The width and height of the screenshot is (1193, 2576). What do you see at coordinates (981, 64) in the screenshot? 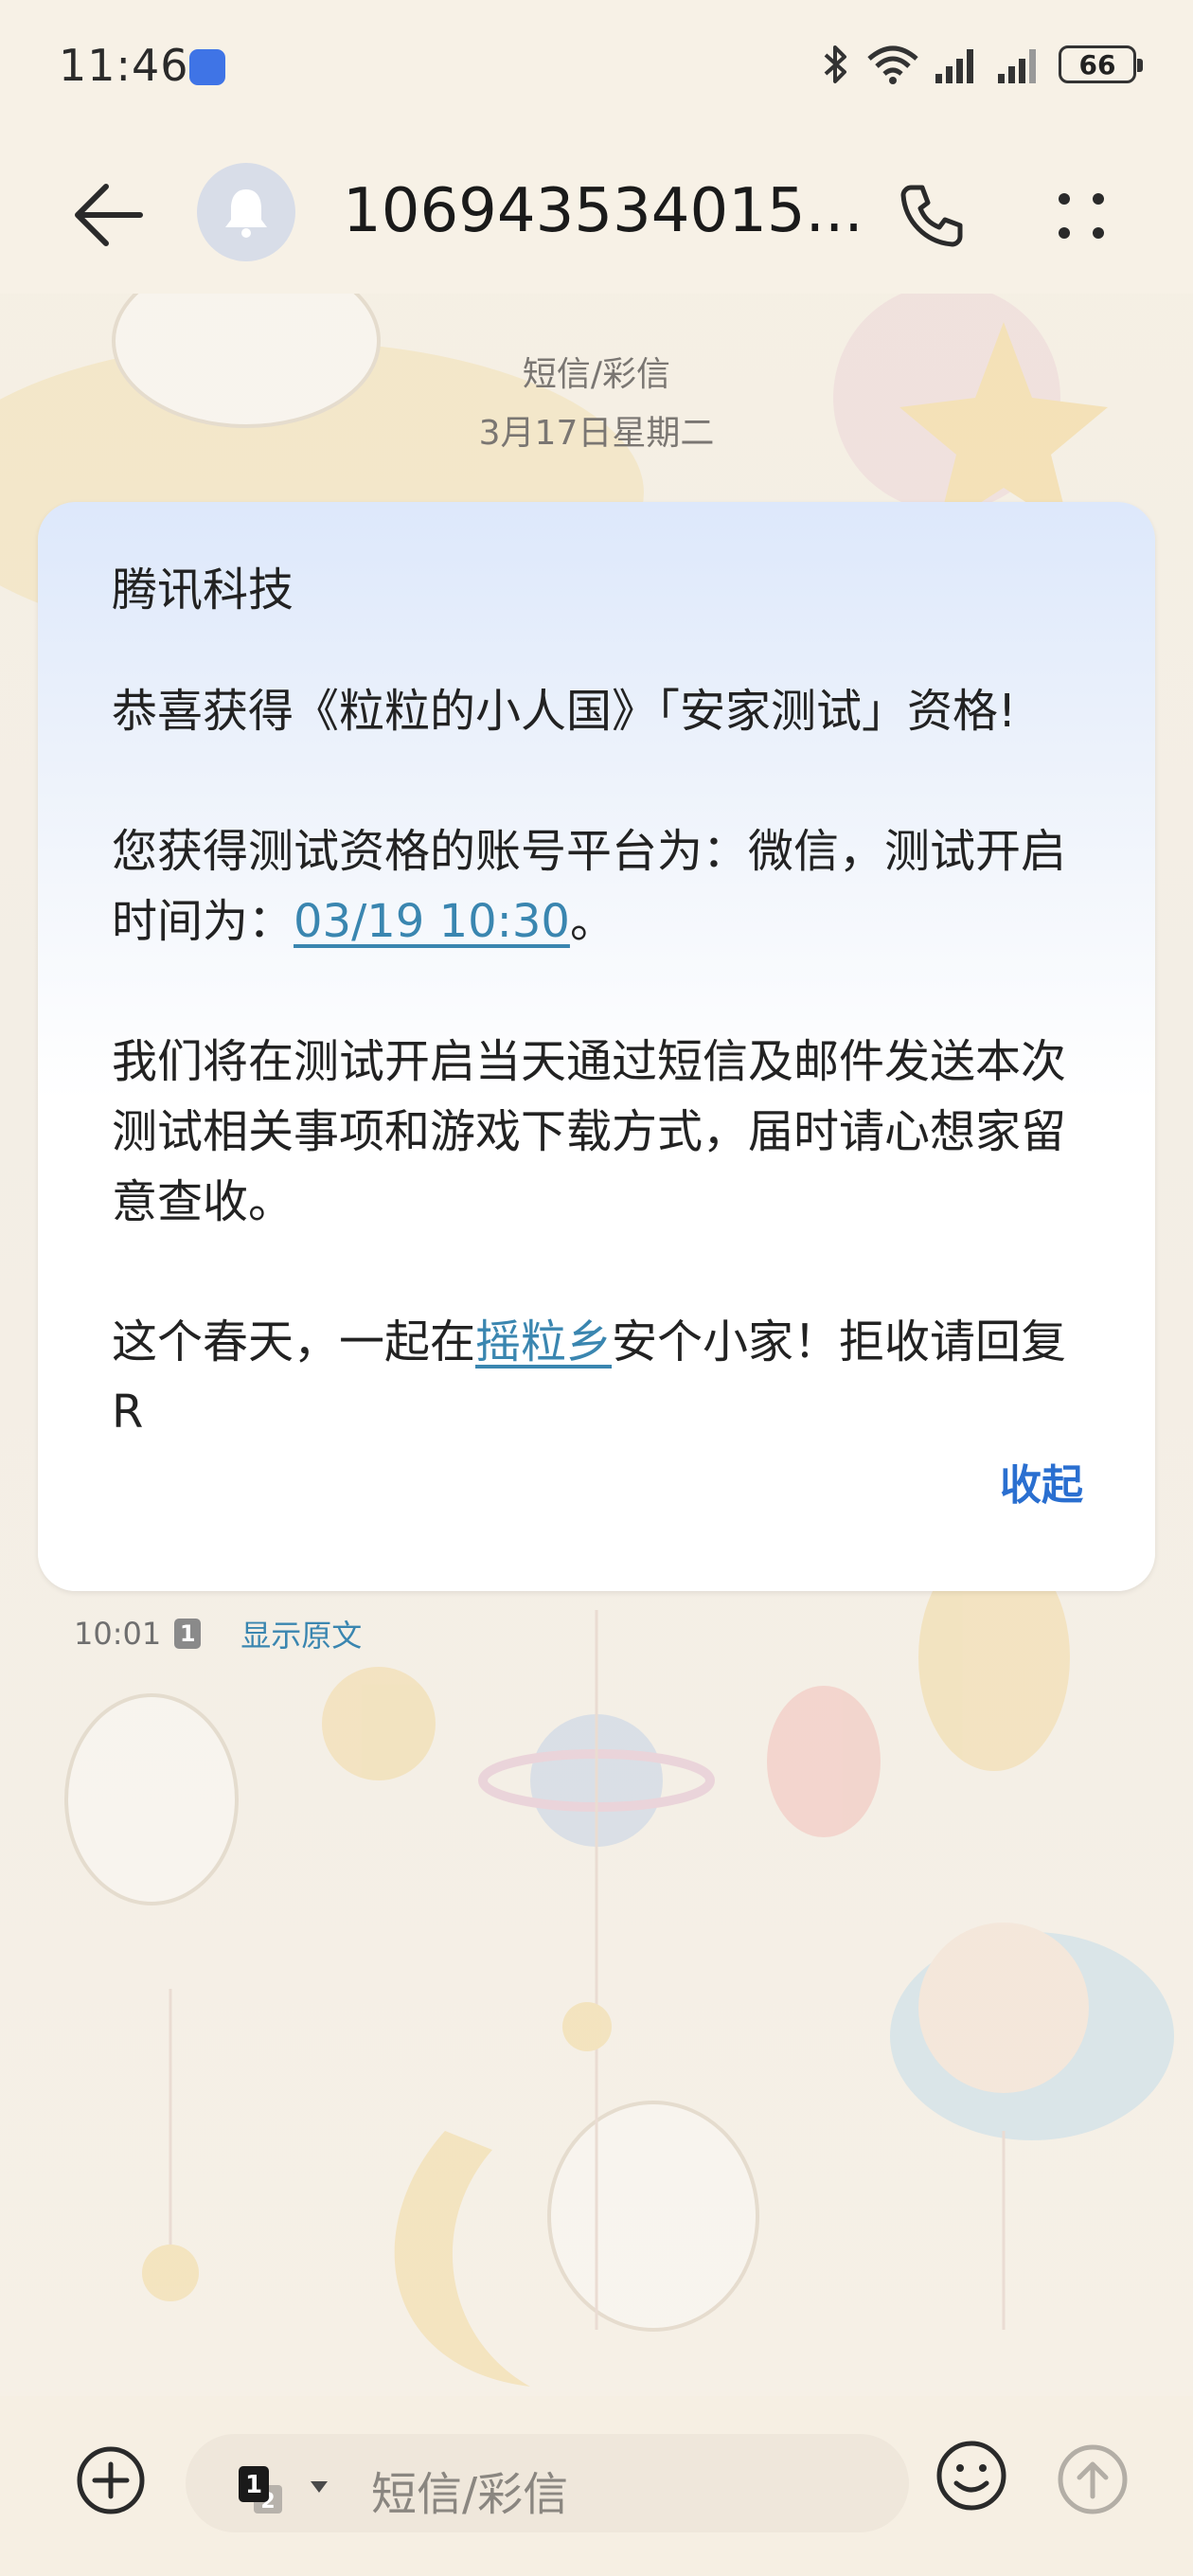
I see `status-icons: 66` at bounding box center [981, 64].